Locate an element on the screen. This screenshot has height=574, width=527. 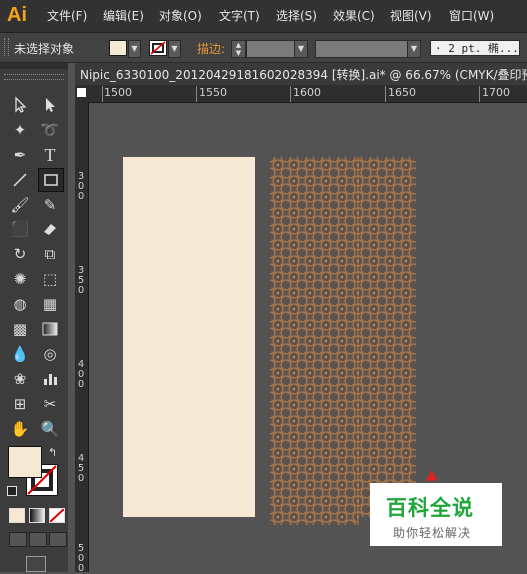
symbol-sprayer-tool-icon: ❀ is located at coordinates (20, 379).